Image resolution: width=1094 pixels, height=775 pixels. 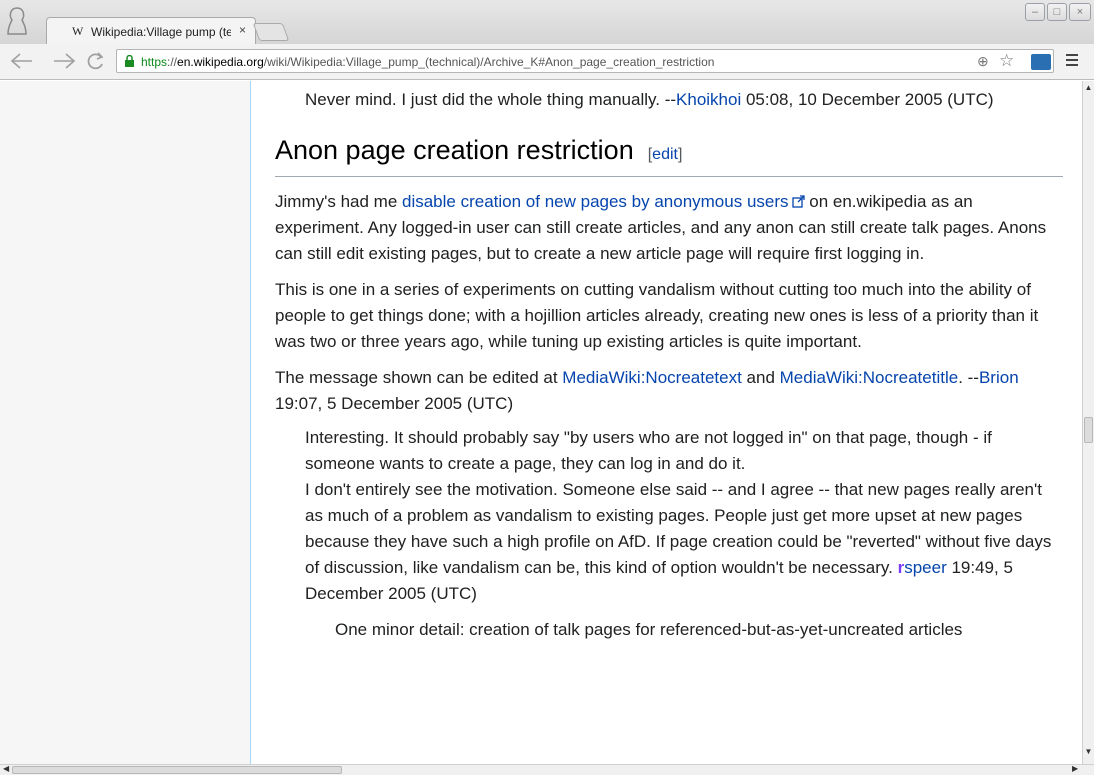 I want to click on lock-icon, so click(x=129, y=61).